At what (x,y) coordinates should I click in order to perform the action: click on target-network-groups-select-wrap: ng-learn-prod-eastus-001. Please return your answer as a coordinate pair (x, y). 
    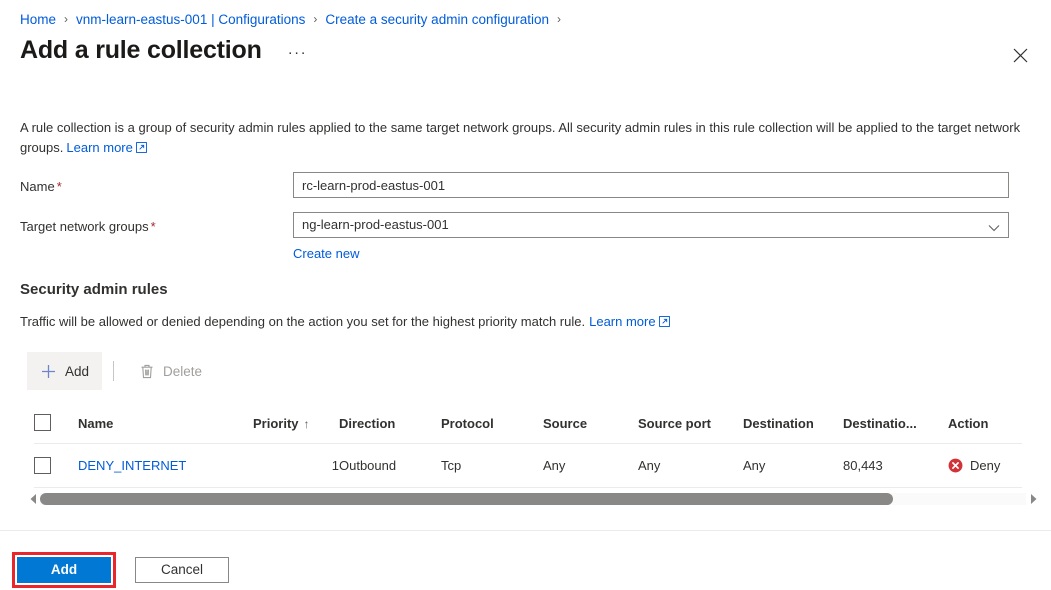
    Looking at the image, I should click on (651, 225).